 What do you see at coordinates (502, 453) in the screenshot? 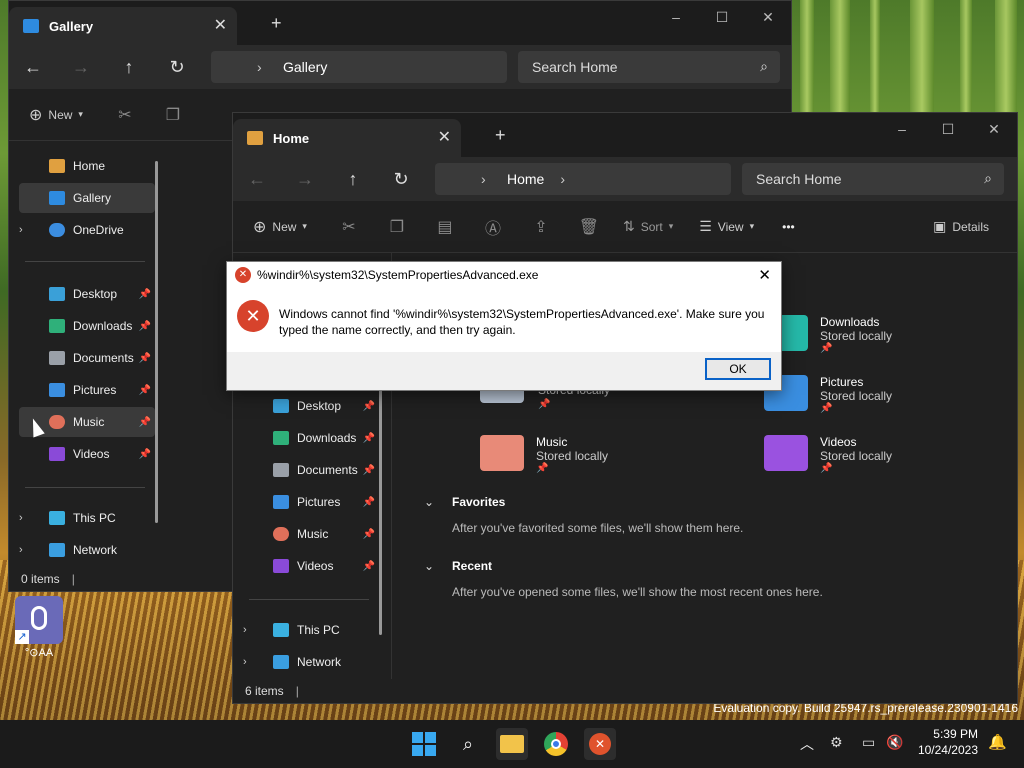
I see `music-folder-icon` at bounding box center [502, 453].